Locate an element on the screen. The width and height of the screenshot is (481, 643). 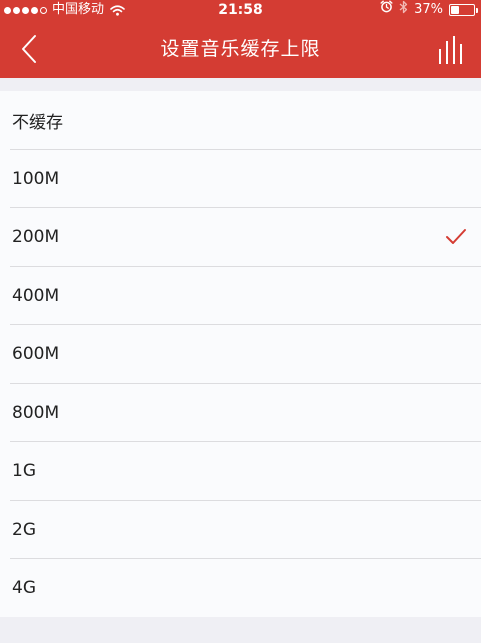
option-label: 400M is located at coordinates (36, 295).